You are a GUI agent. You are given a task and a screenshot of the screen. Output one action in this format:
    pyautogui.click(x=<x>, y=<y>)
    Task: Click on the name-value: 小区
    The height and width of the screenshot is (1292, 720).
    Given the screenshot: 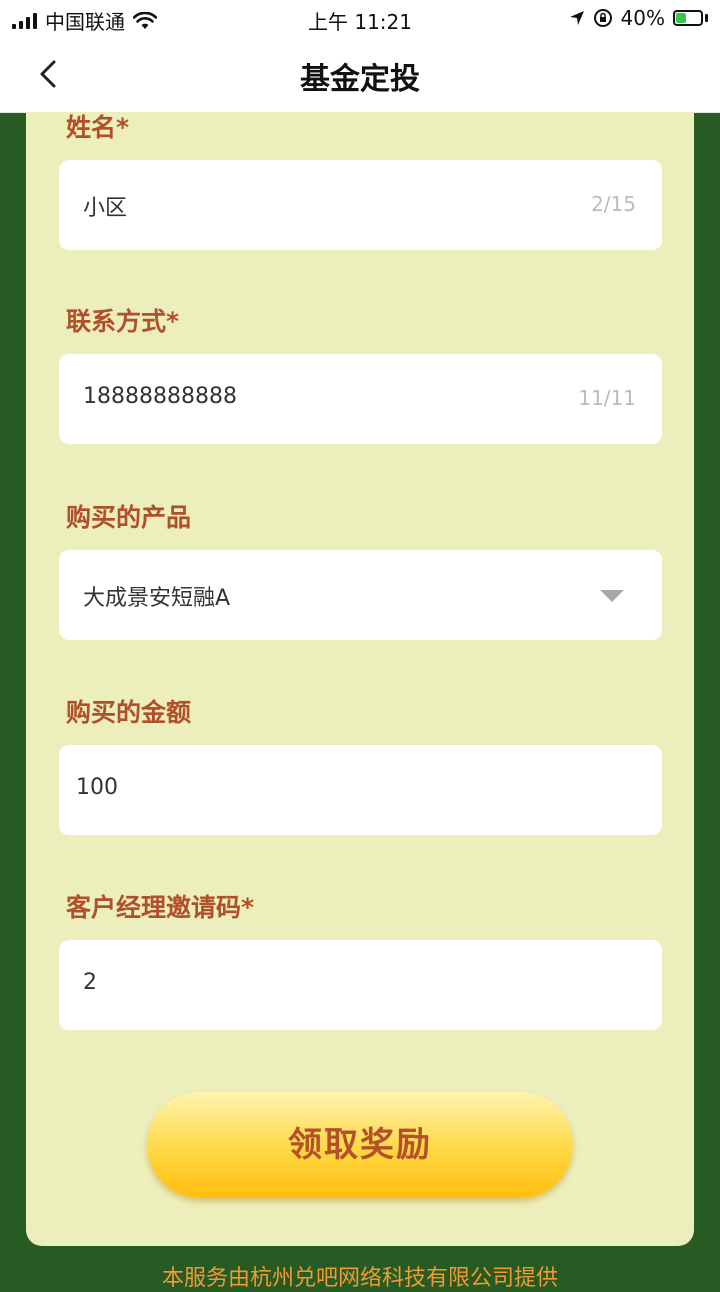 What is the action you would take?
    pyautogui.click(x=105, y=208)
    